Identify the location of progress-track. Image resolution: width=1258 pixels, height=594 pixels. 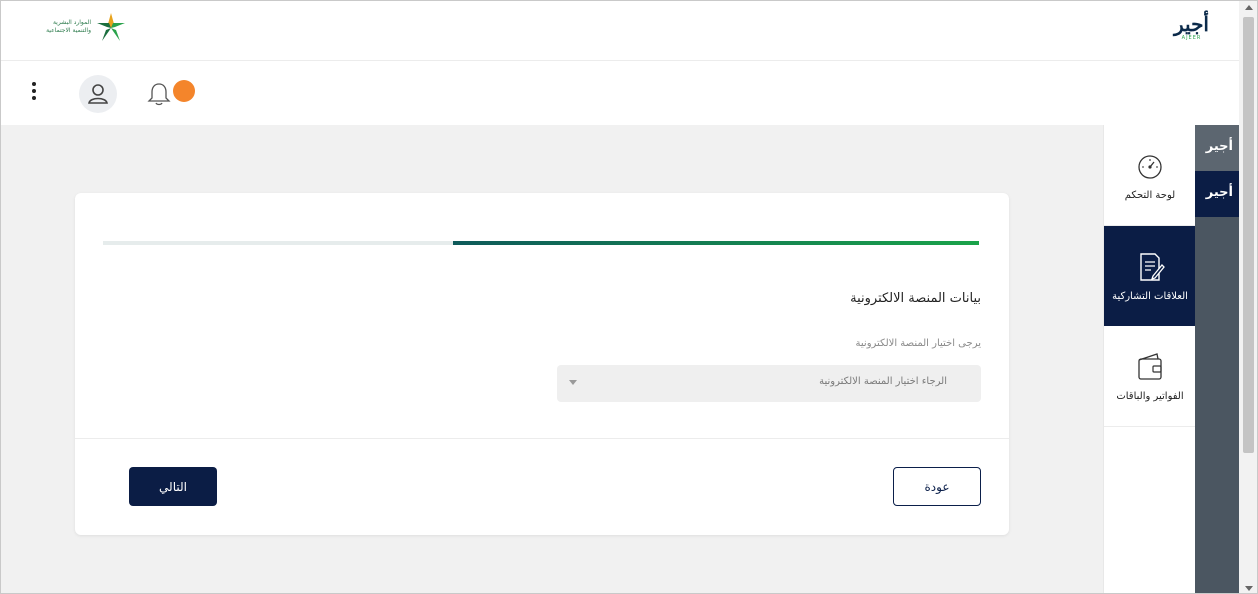
(541, 243).